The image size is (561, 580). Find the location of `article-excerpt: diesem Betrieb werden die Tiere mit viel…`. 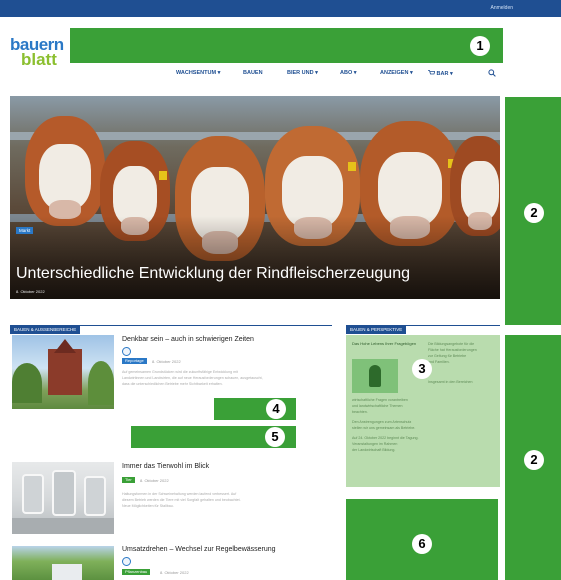

article-excerpt: diesem Betrieb werden die Tiere mit viel… is located at coordinates (181, 500).